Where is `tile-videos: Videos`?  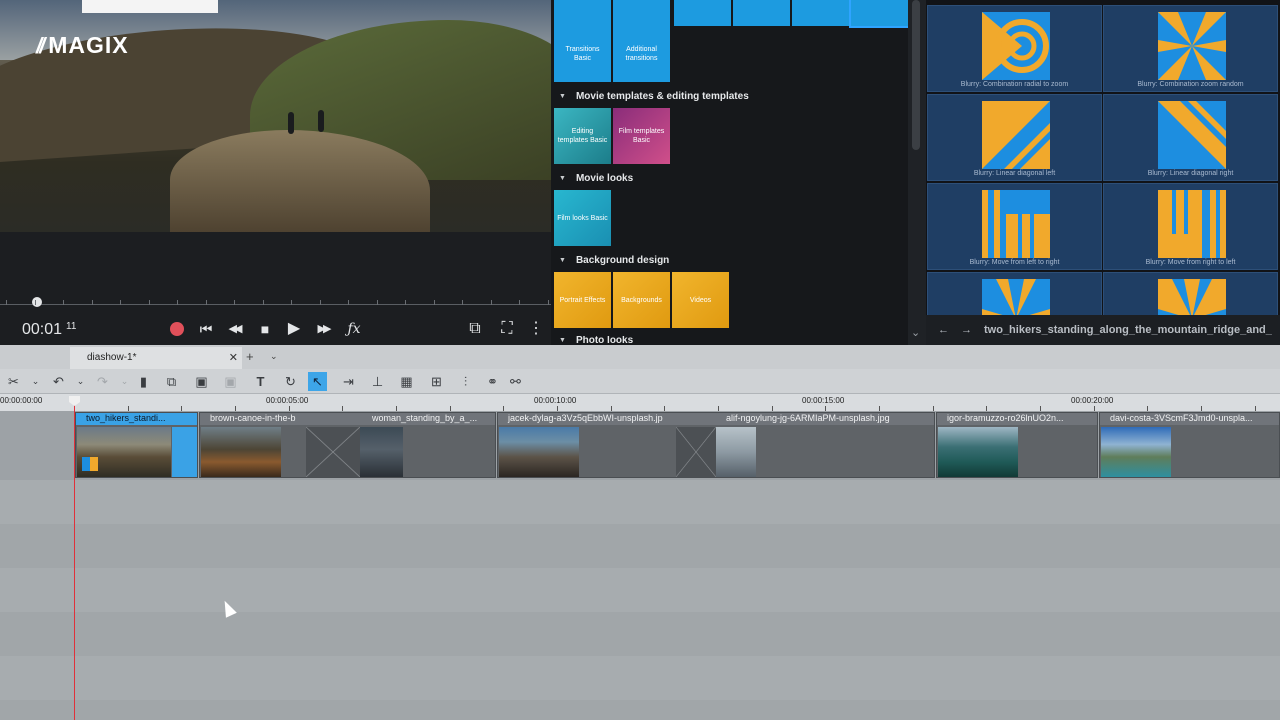
tile-videos: Videos is located at coordinates (700, 300).